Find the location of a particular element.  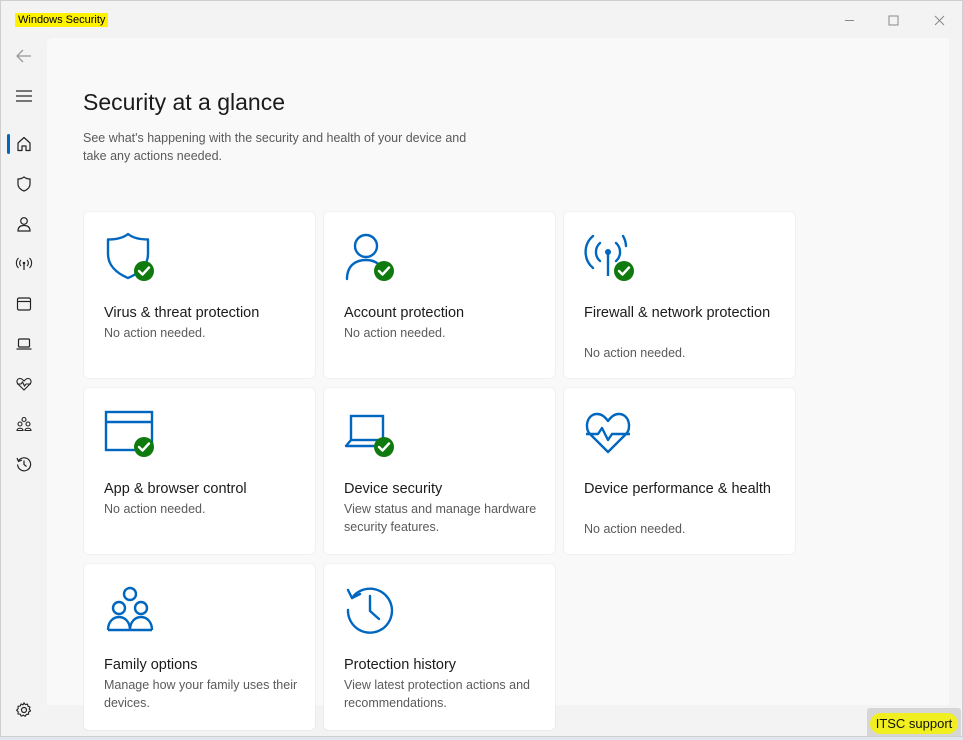

card-title: Family options is located at coordinates (151, 665).